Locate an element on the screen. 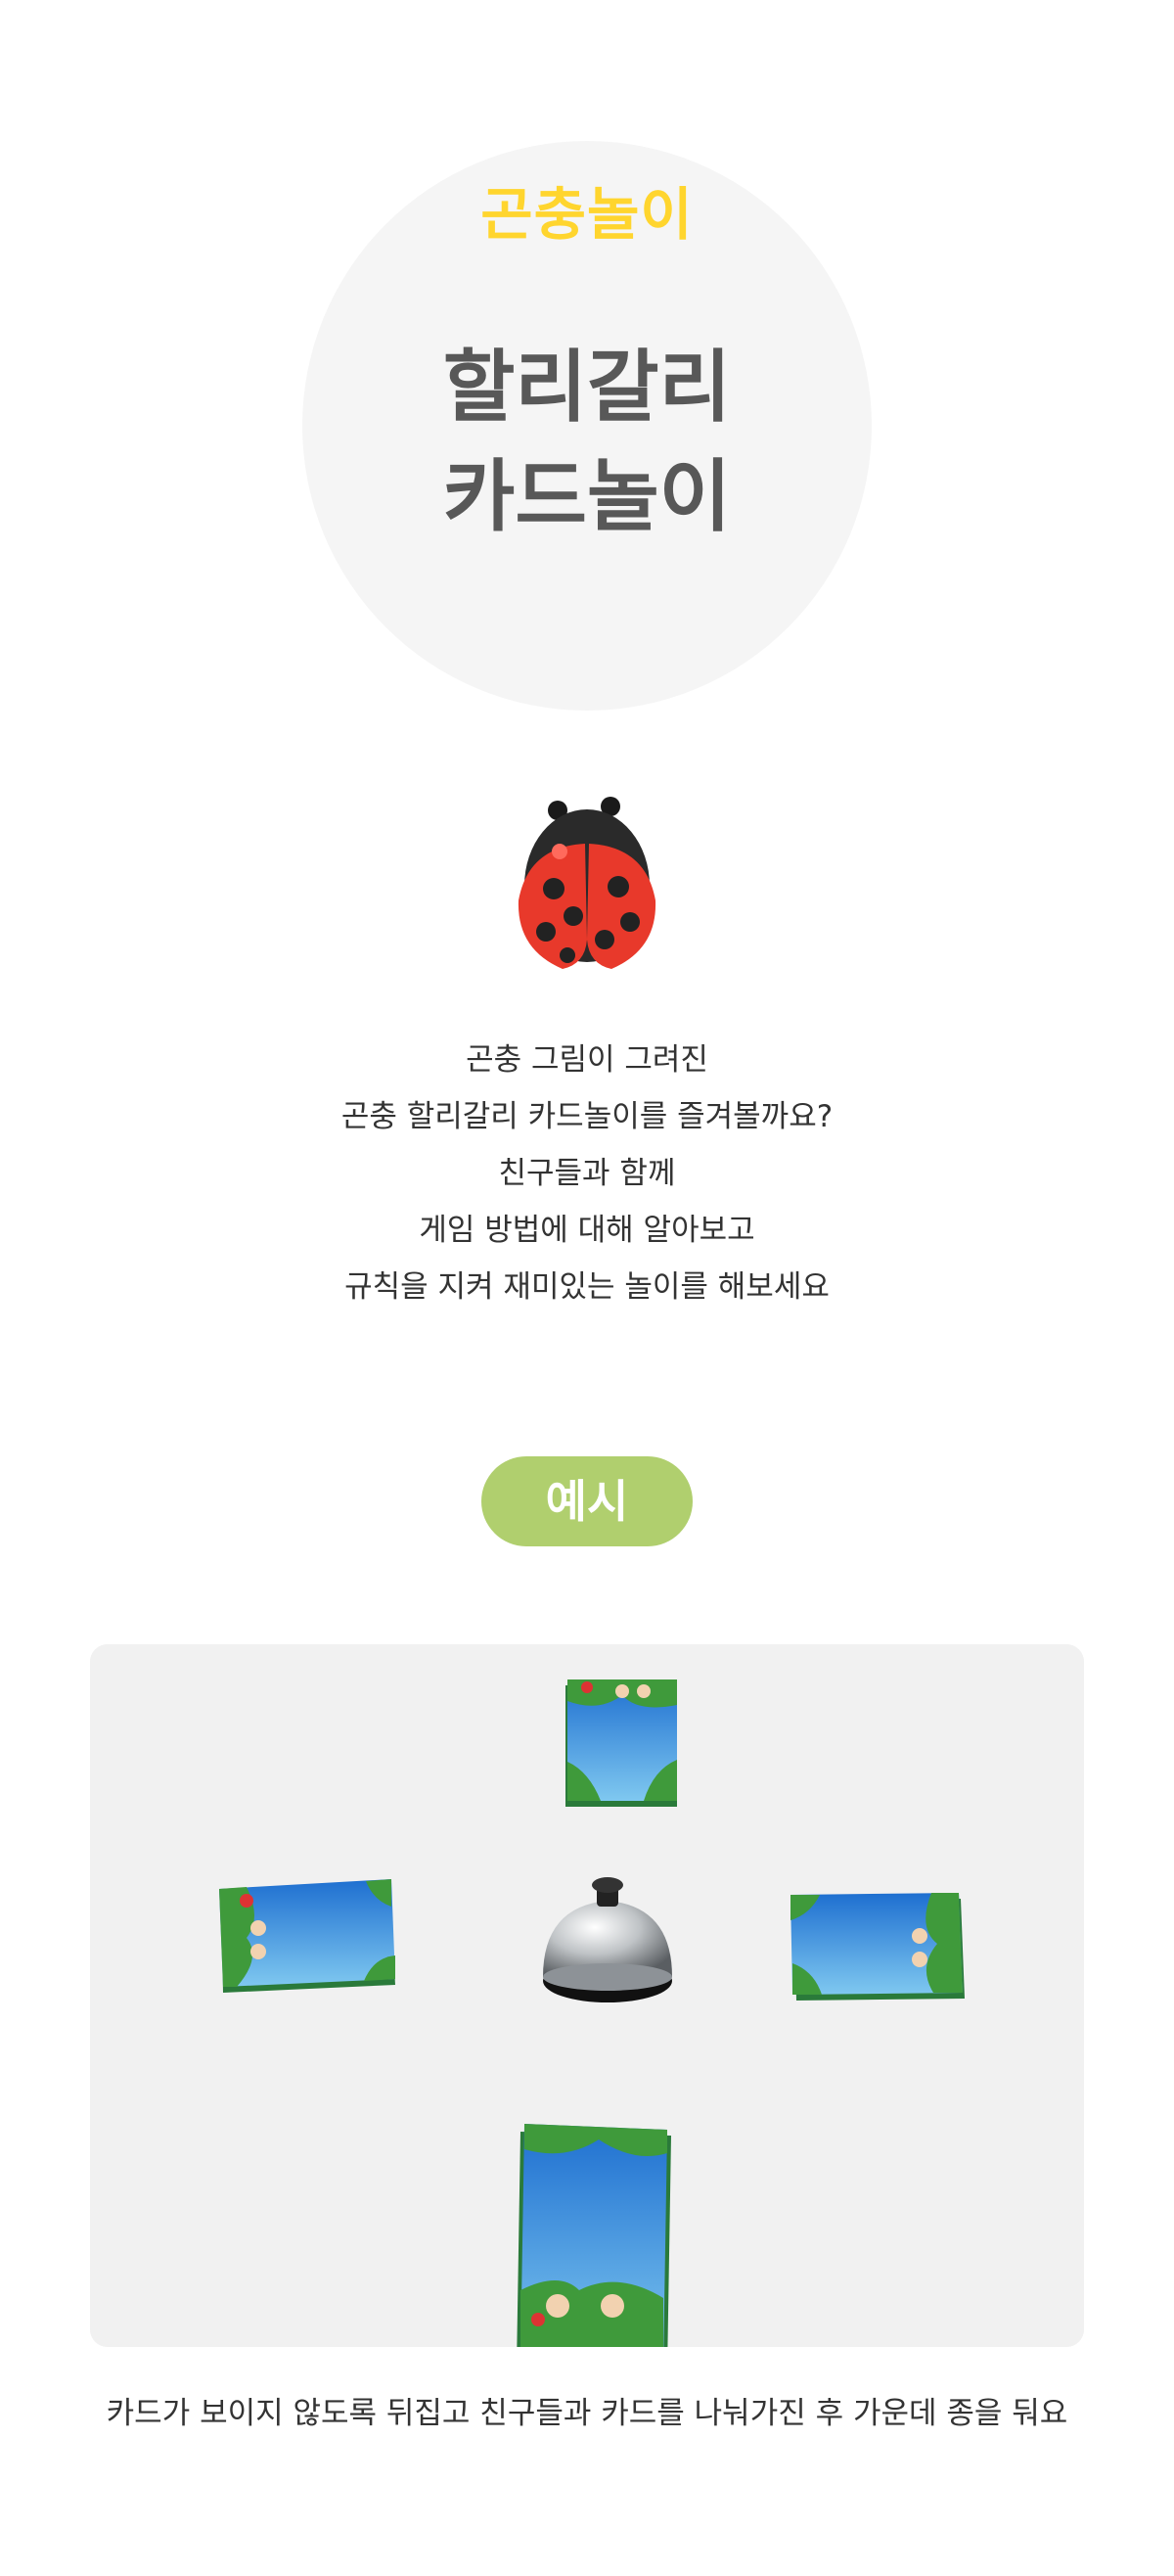  card-stack-top is located at coordinates (621, 1743).